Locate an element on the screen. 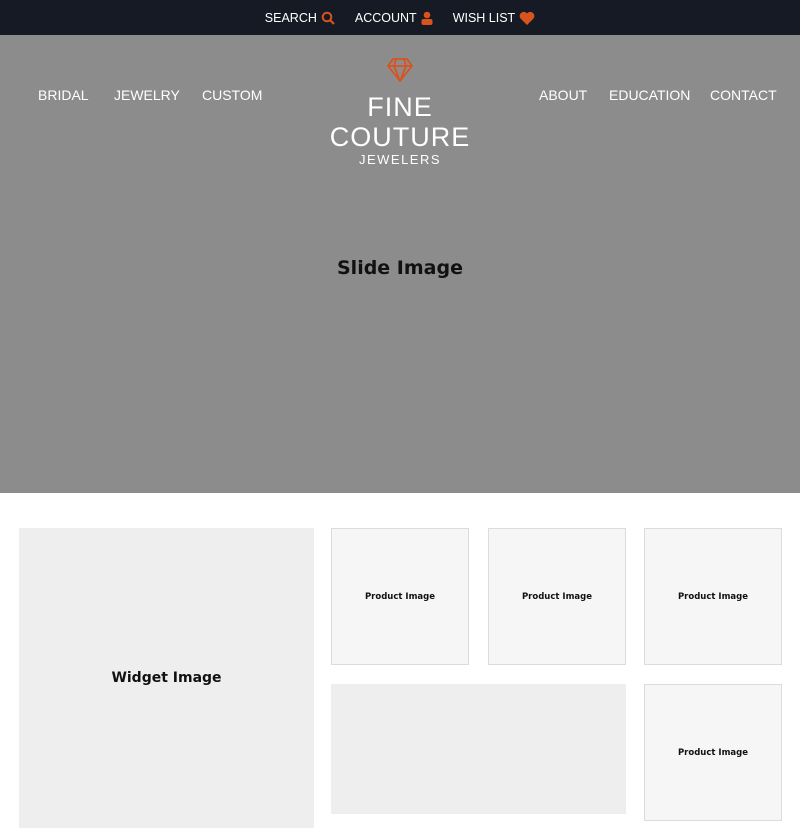 This screenshot has height=828, width=800. logo-title: FINE COUTURE is located at coordinates (400, 122).